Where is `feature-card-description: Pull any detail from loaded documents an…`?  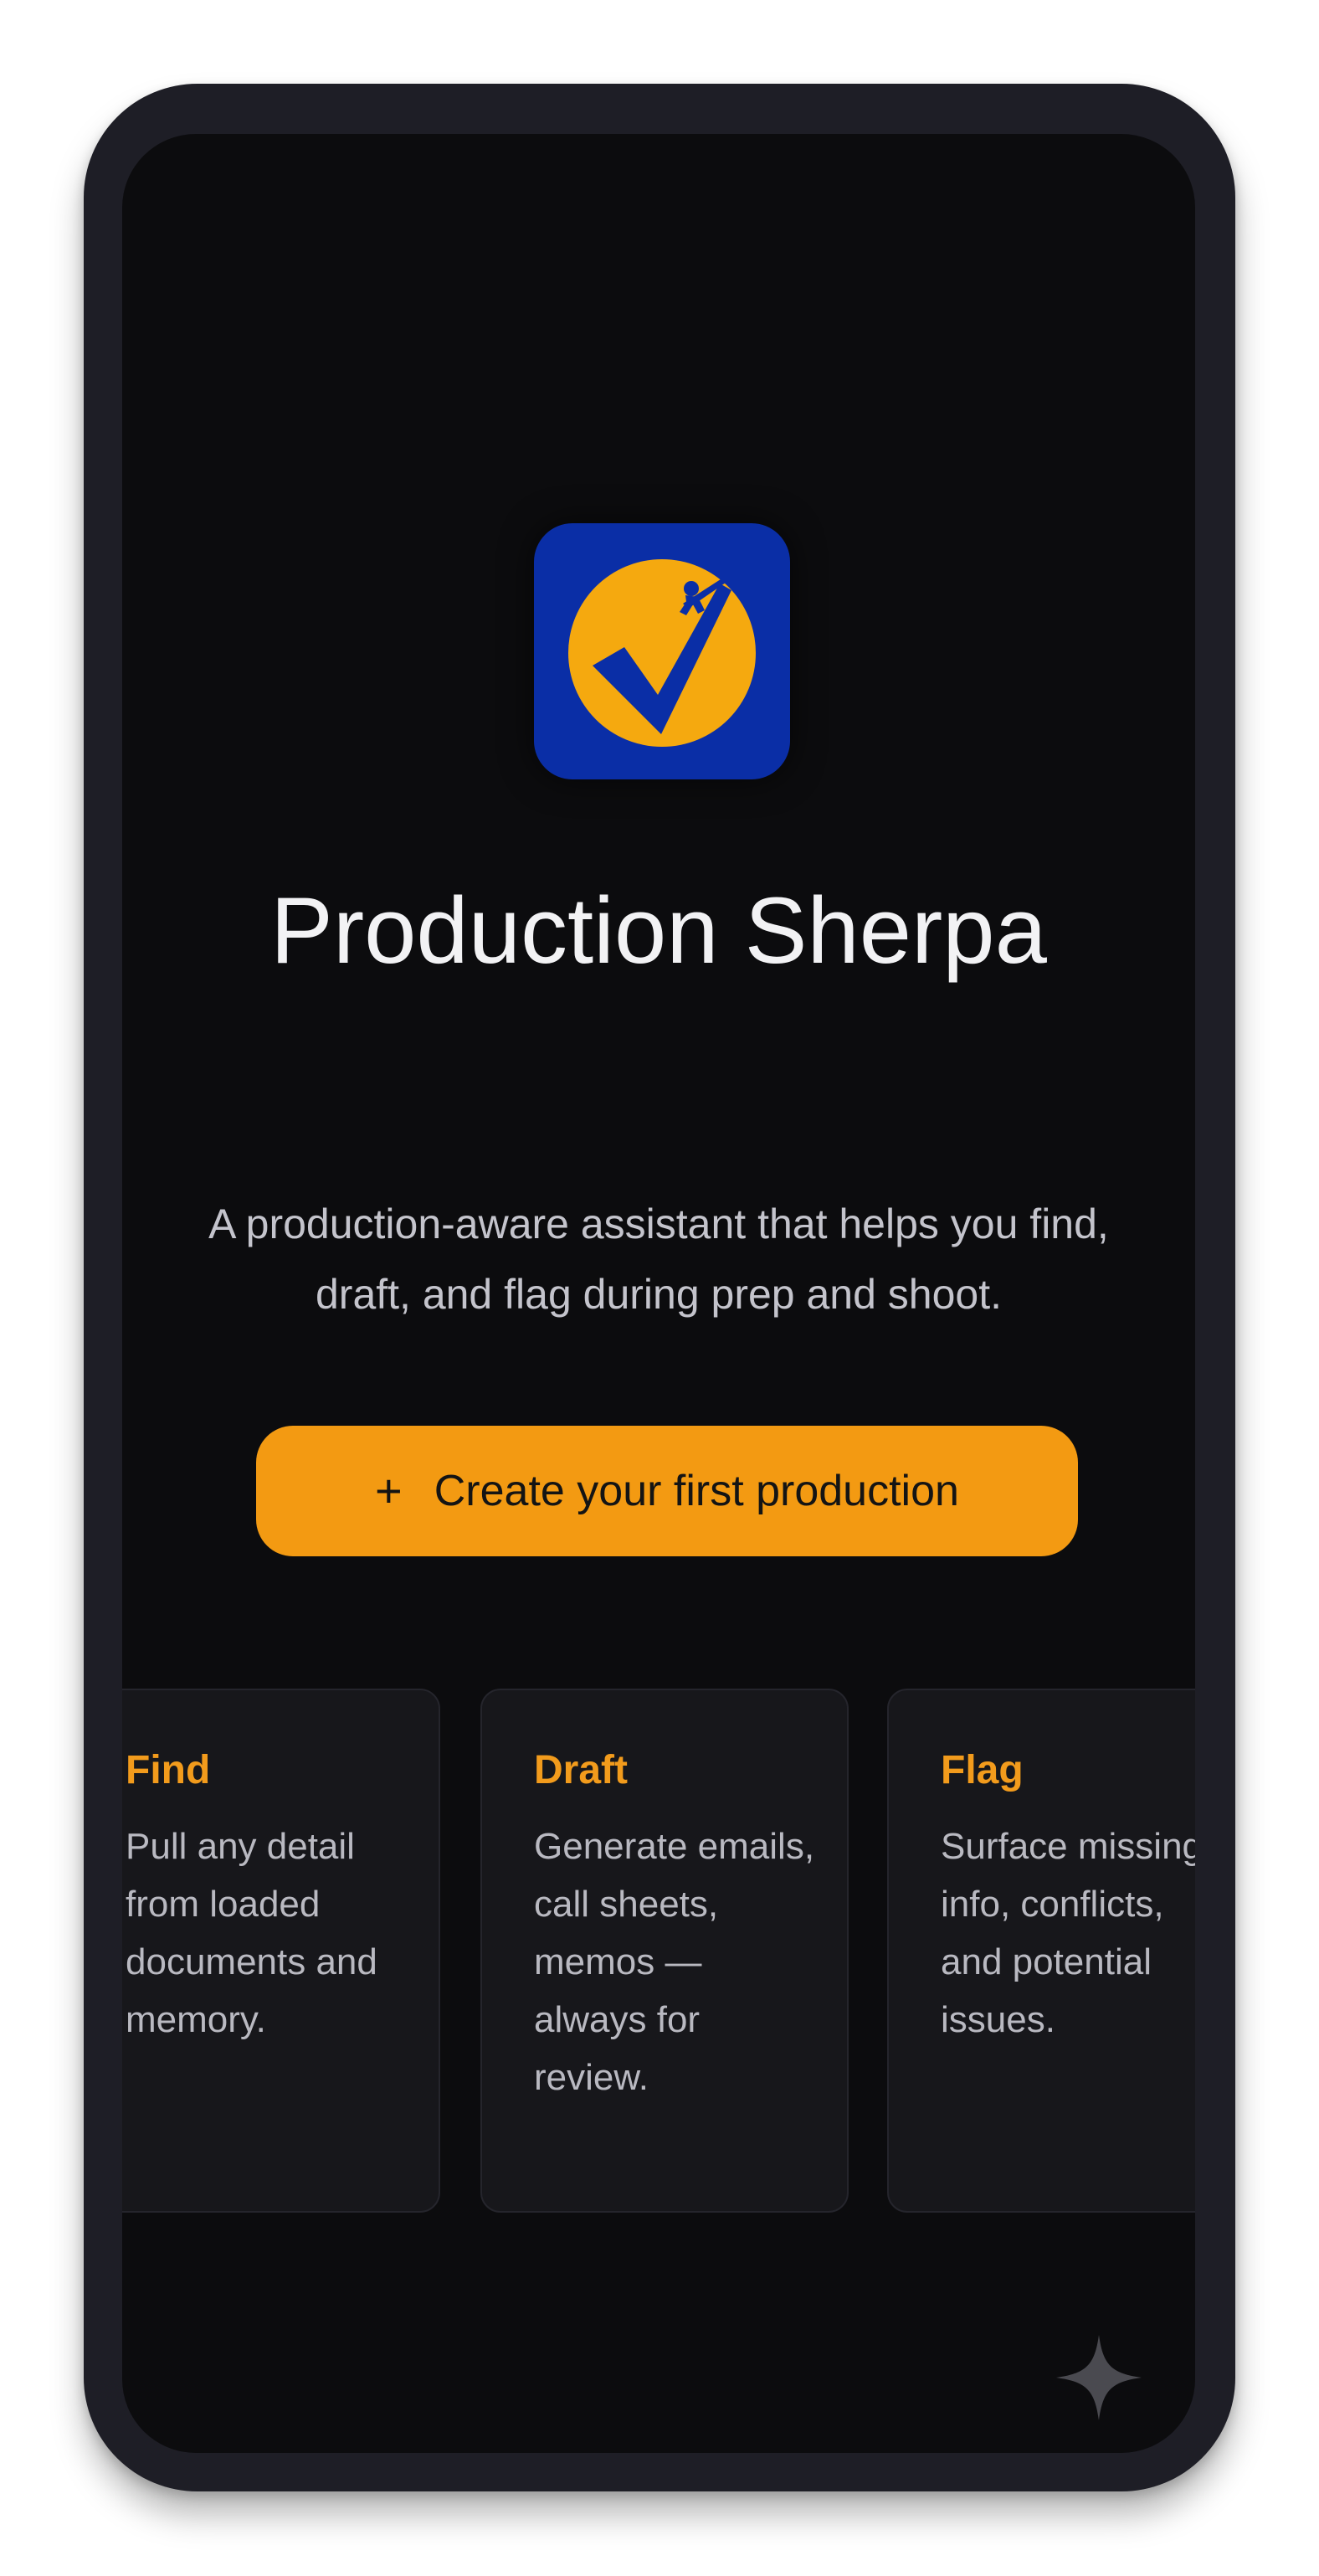 feature-card-description: Pull any detail from loaded documents an… is located at coordinates (252, 1933).